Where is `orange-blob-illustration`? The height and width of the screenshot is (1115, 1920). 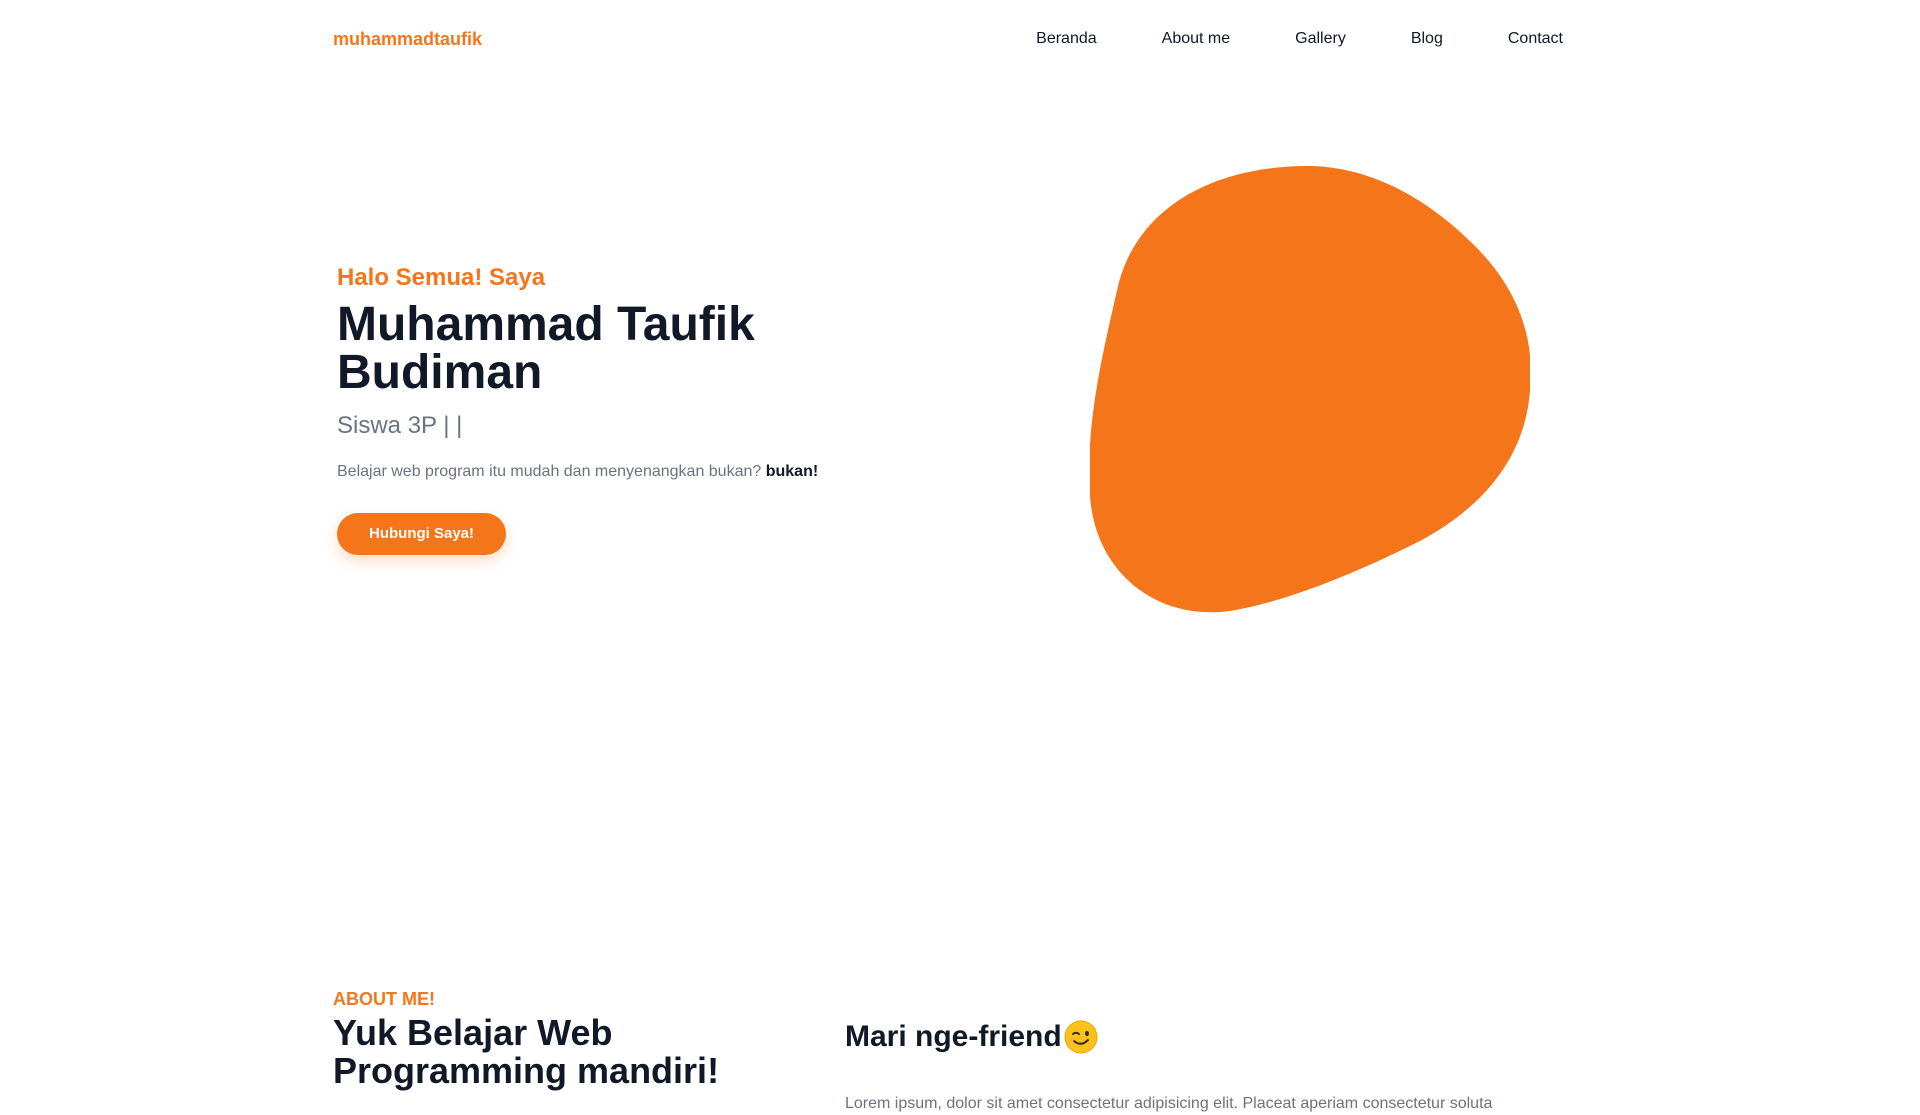
orange-blob-illustration is located at coordinates (1310, 389).